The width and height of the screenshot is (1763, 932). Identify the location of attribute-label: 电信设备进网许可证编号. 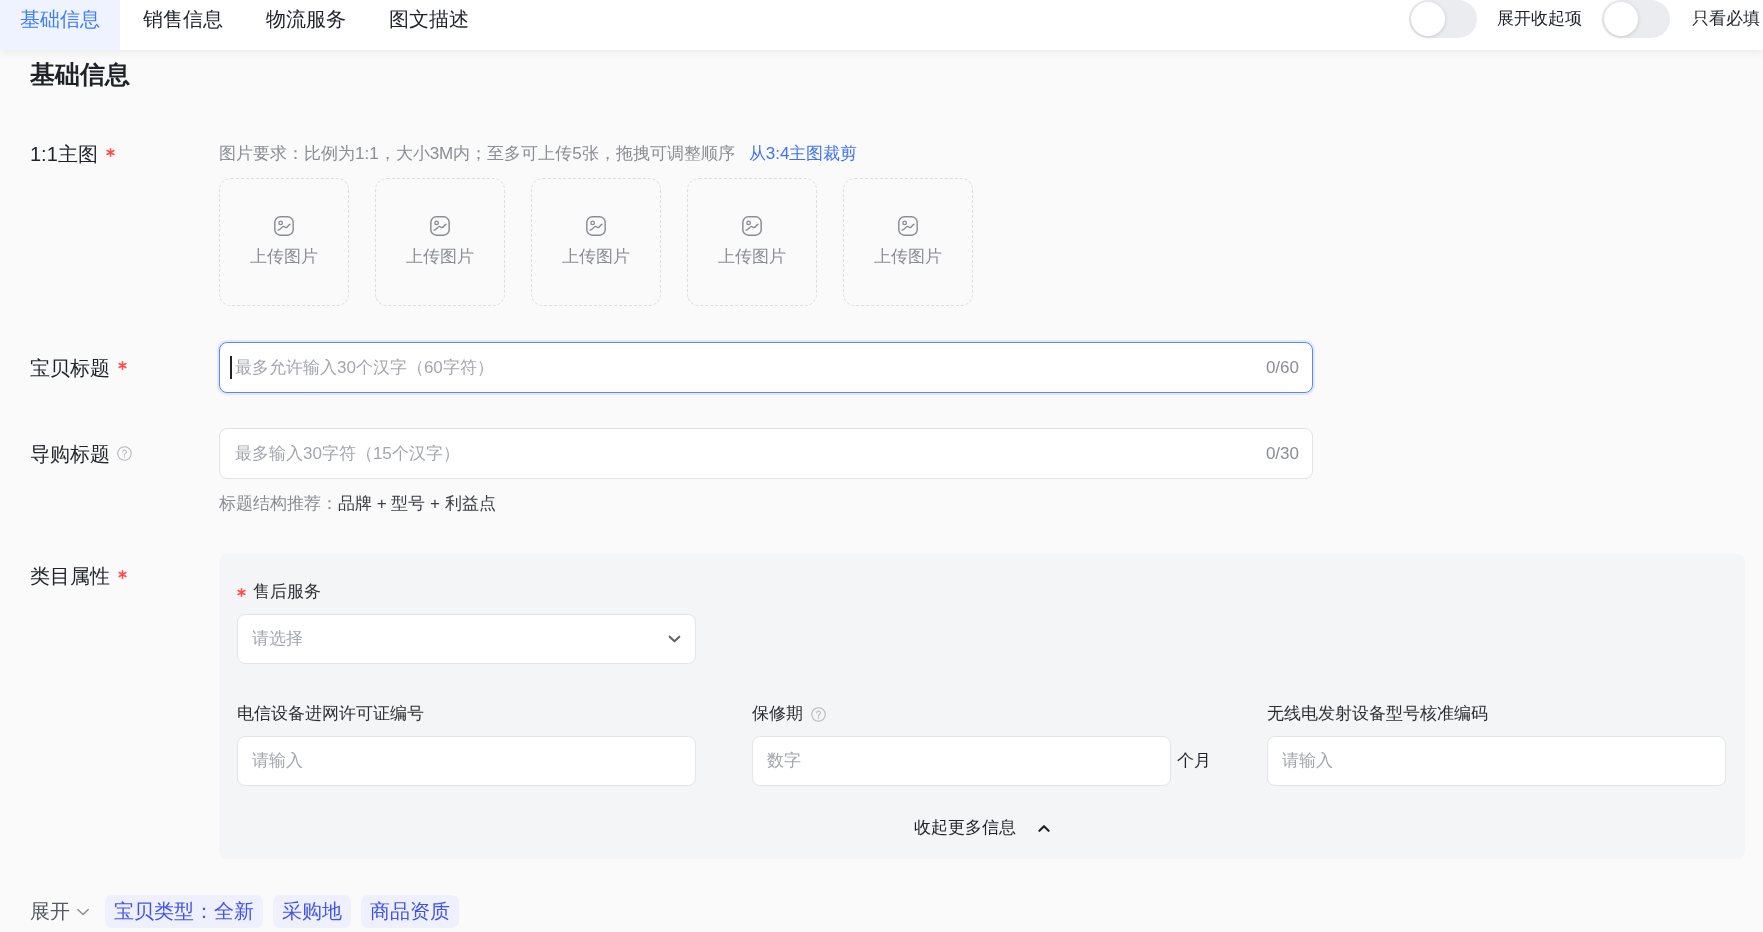
(330, 714).